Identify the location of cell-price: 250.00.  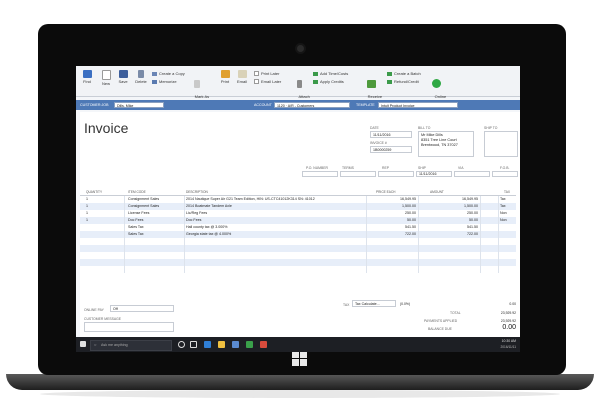
(393, 213).